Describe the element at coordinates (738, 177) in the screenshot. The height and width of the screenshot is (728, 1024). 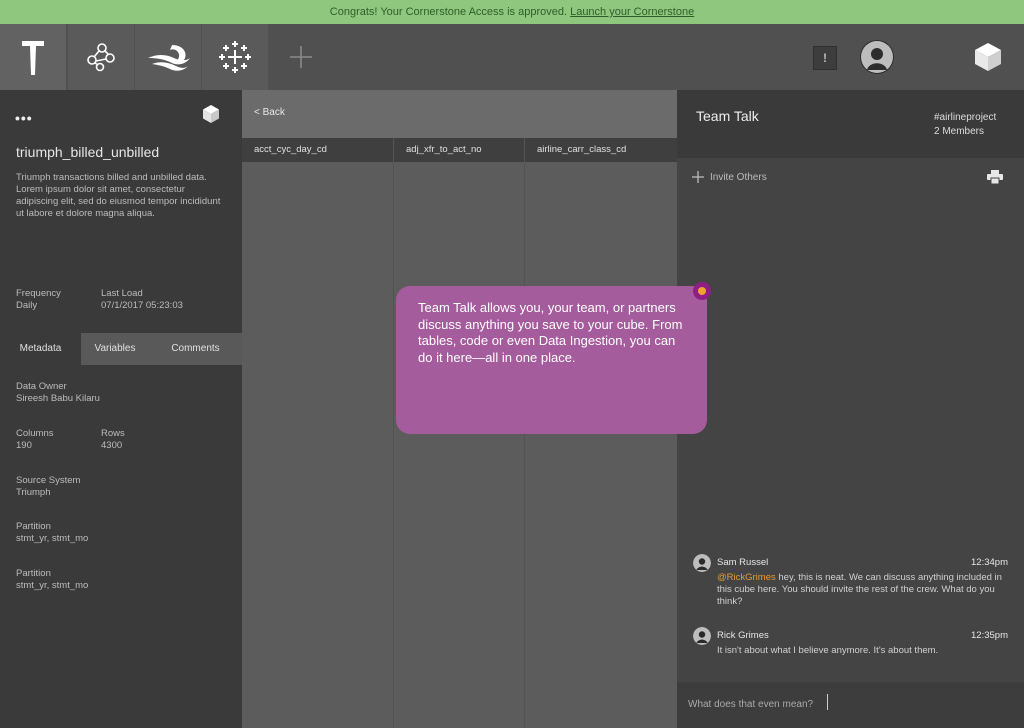
I see `invite-others-label: Invite Others` at that location.